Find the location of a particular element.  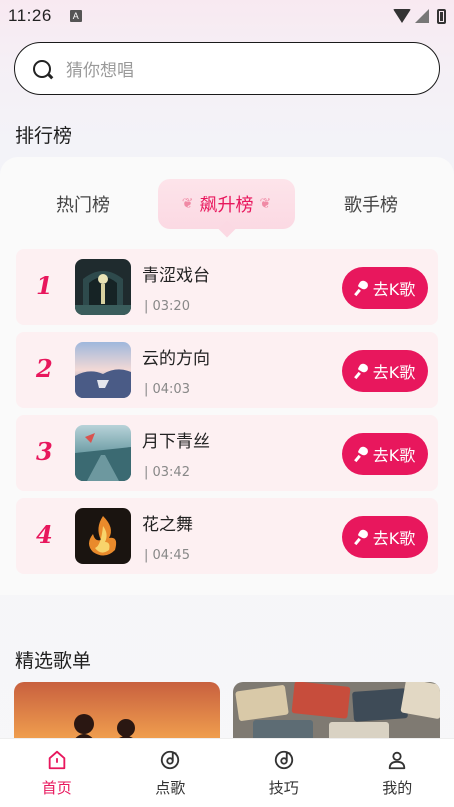

rank-number: 3 is located at coordinates (44, 451).